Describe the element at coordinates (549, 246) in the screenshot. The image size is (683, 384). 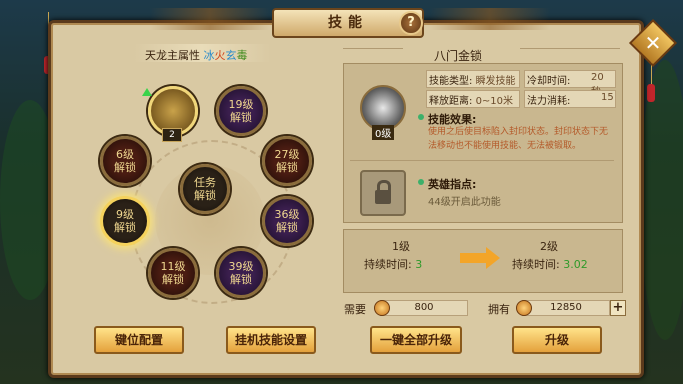
I see `next-level: 2级` at that location.